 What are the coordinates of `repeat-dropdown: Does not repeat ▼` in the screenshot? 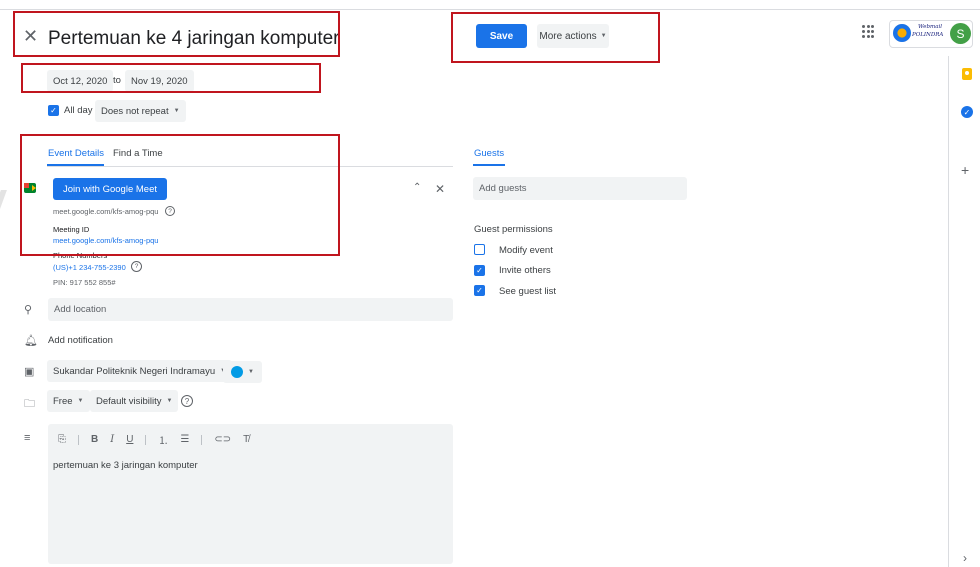 It's located at (140, 111).